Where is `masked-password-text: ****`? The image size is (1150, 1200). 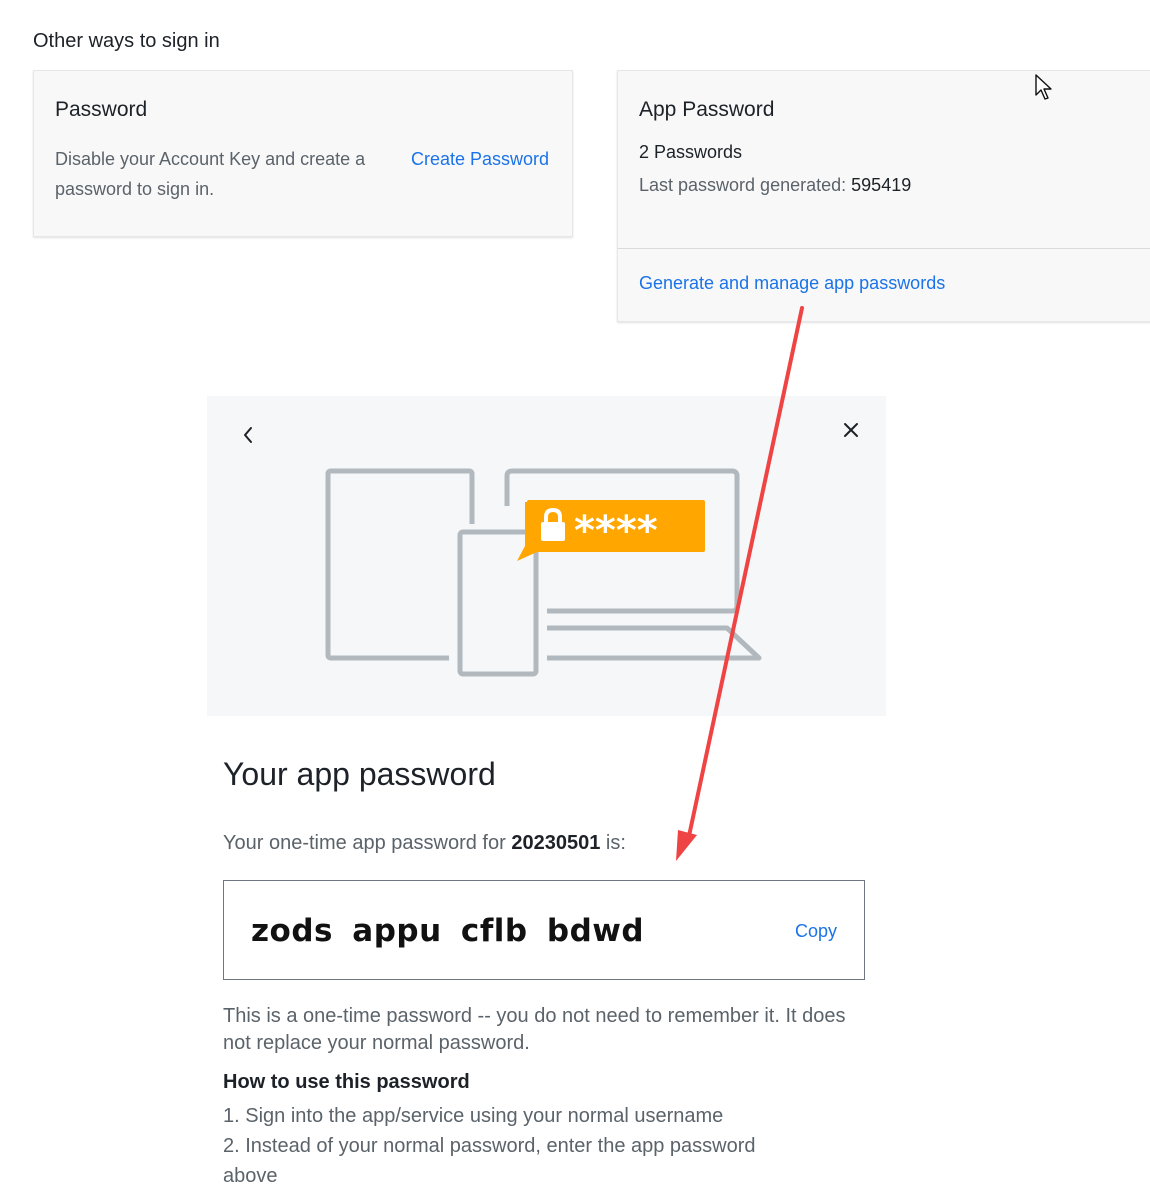 masked-password-text: **** is located at coordinates (616, 531).